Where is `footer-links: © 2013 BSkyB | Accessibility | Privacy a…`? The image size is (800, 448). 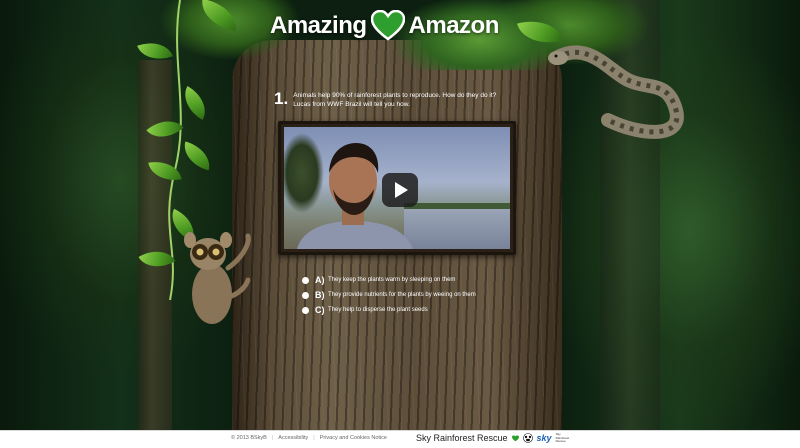
footer-links: © 2013 BSkyB | Accessibility | Privacy a… is located at coordinates (309, 438).